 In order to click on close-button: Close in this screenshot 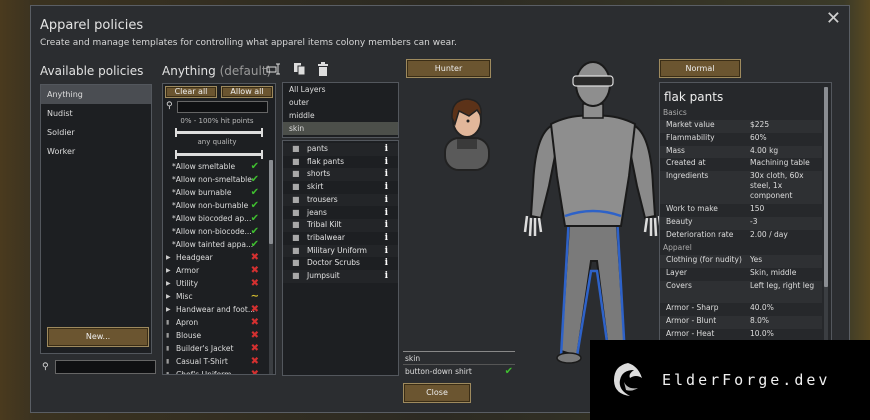, I will do `click(437, 393)`.